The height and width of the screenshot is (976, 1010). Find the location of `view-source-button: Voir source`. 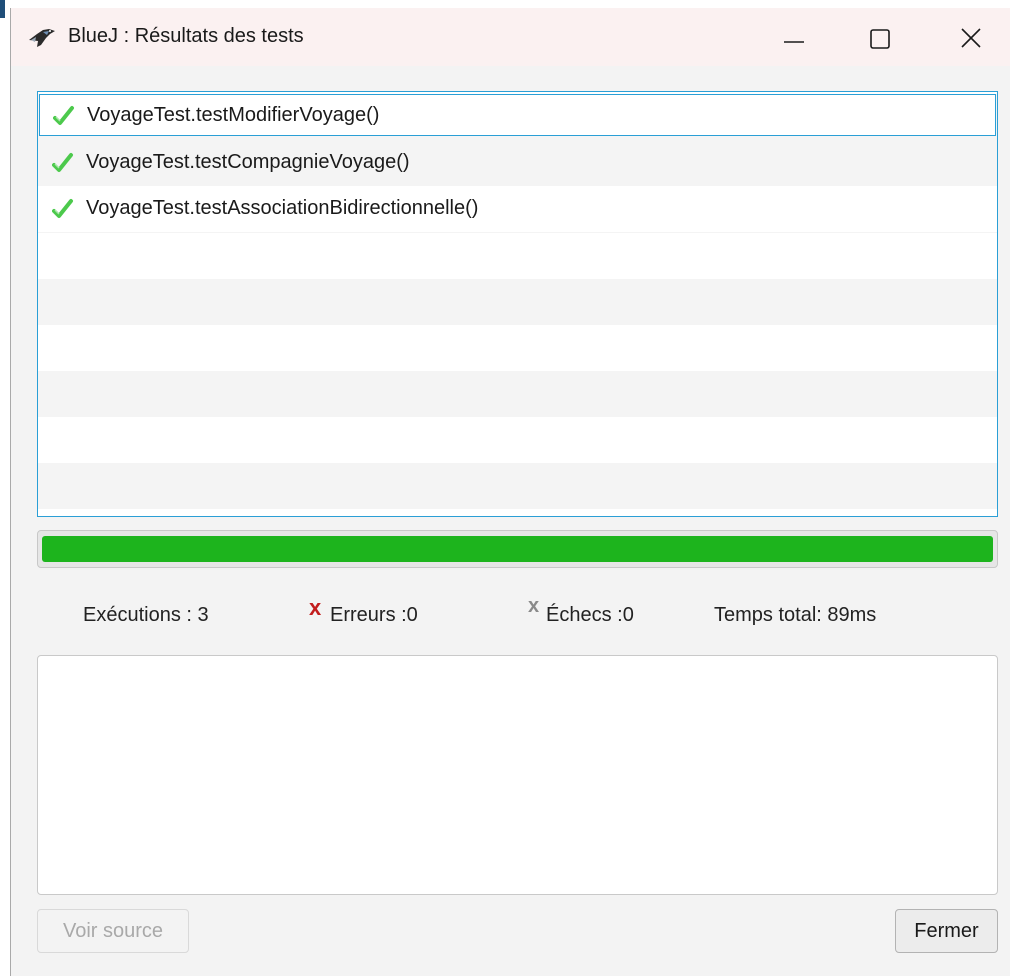

view-source-button: Voir source is located at coordinates (113, 931).